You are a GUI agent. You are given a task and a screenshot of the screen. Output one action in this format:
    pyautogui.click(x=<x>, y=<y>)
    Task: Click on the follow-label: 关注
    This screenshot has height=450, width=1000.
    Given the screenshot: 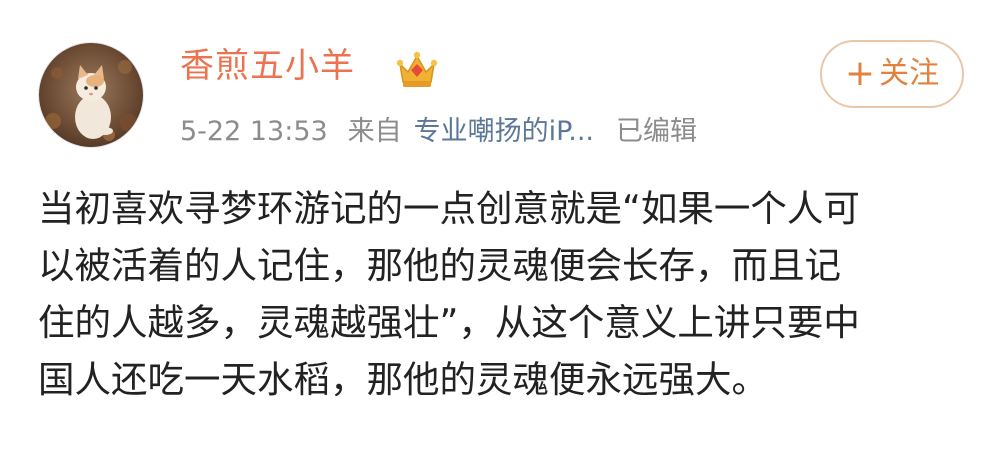 What is the action you would take?
    pyautogui.click(x=909, y=73)
    